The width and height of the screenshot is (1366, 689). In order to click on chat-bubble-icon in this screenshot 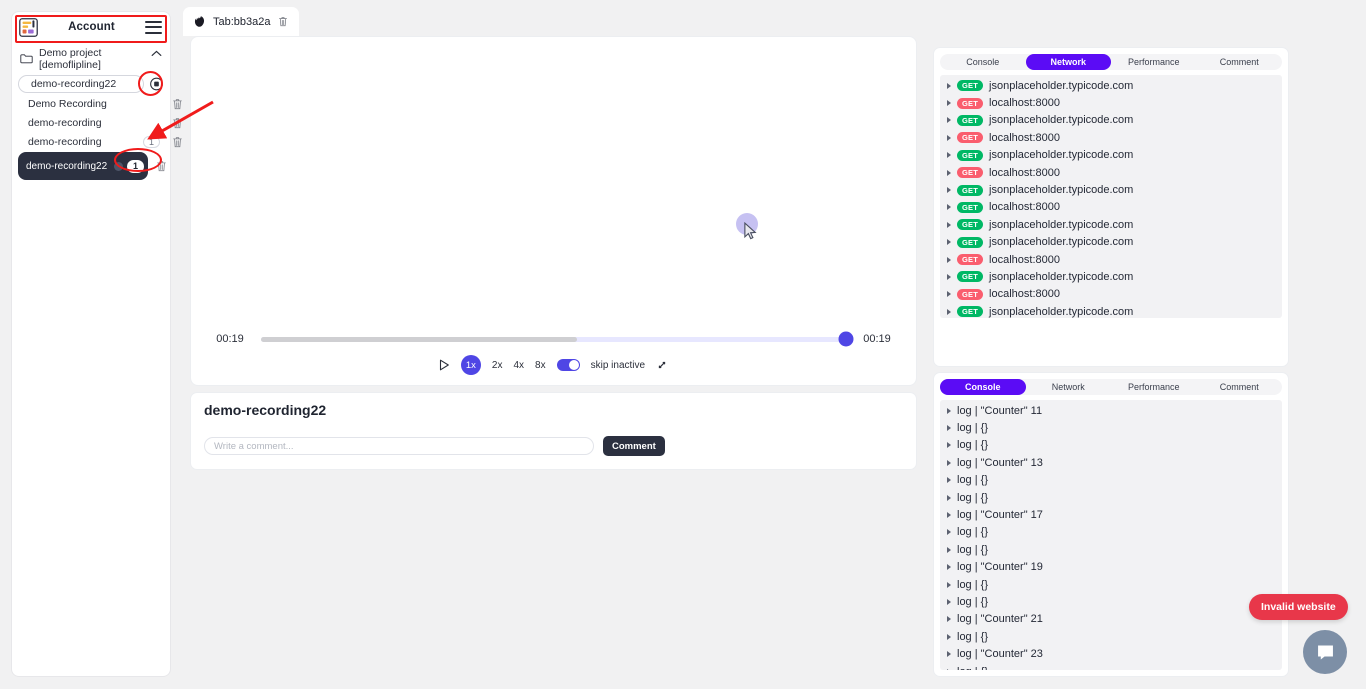, I will do `click(1325, 652)`.